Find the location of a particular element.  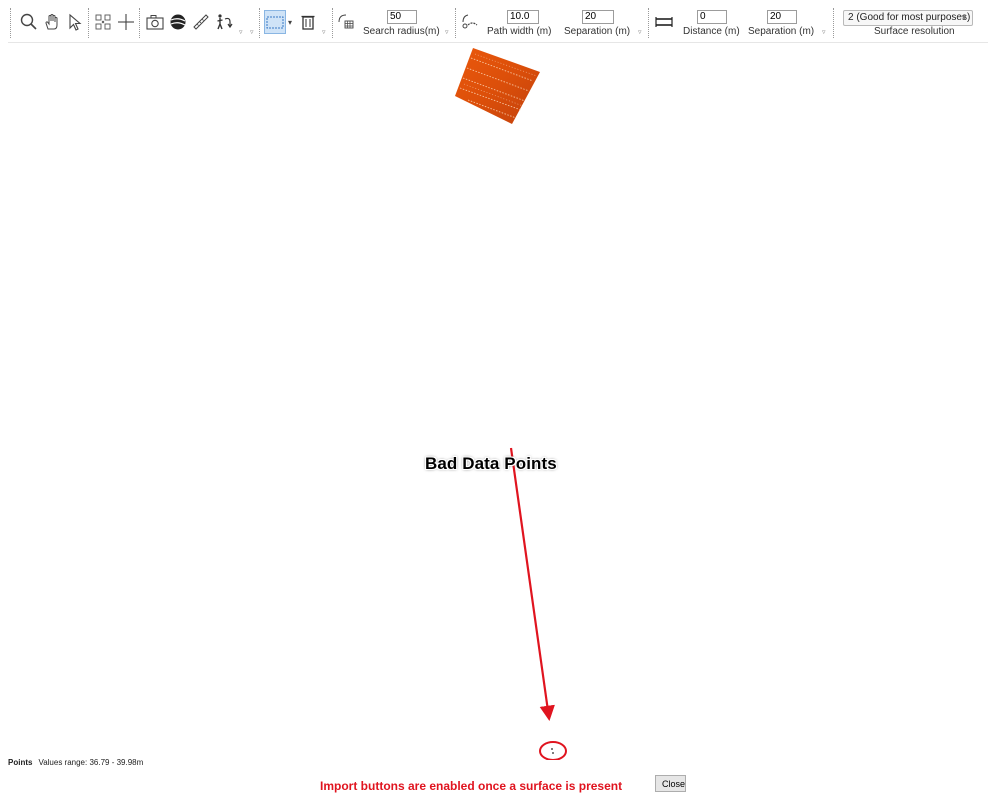

zoom-extents-button is located at coordinates (103, 22).